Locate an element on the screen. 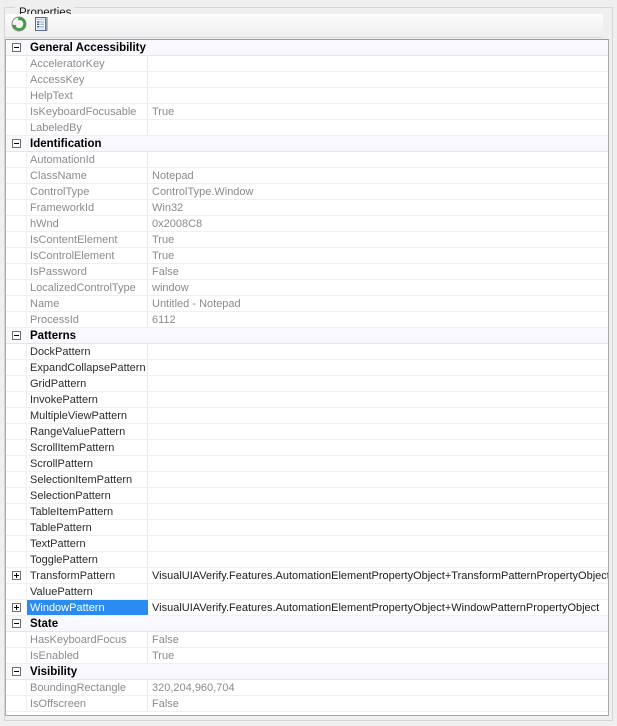 The height and width of the screenshot is (726, 617). property-row: Name Untitled - Notepad is located at coordinates (307, 304).